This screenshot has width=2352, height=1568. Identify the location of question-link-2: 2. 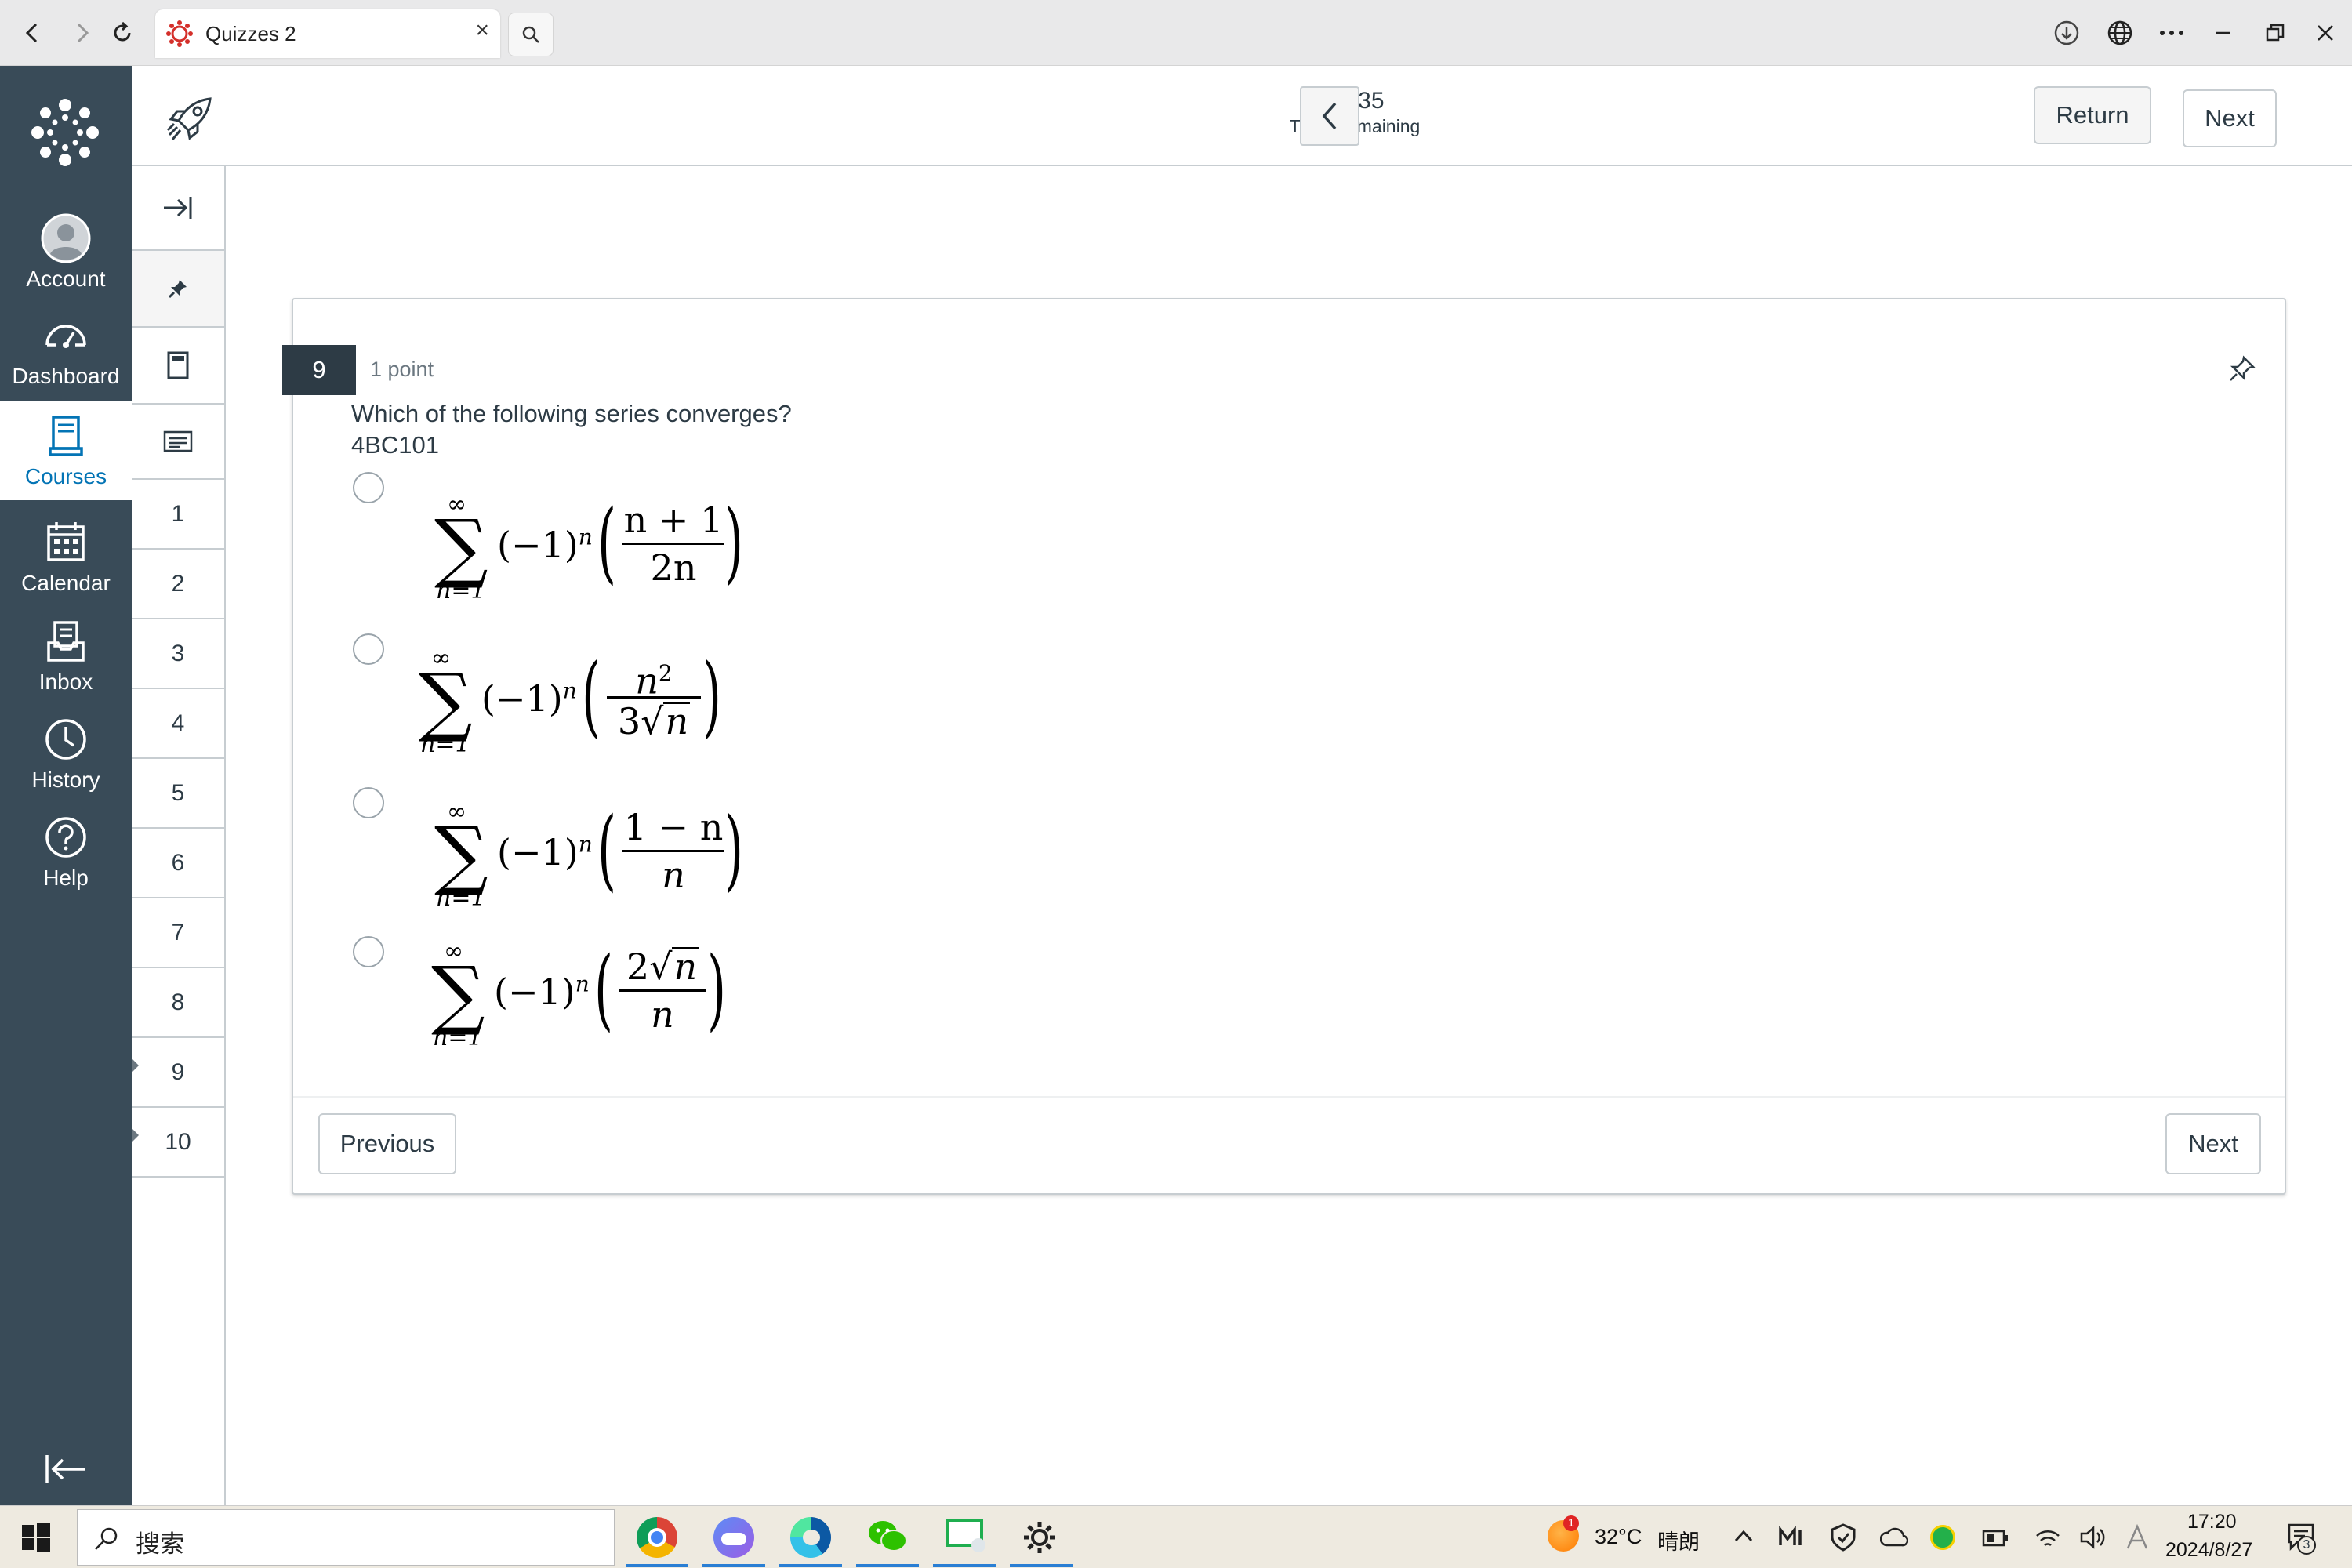
(178, 584).